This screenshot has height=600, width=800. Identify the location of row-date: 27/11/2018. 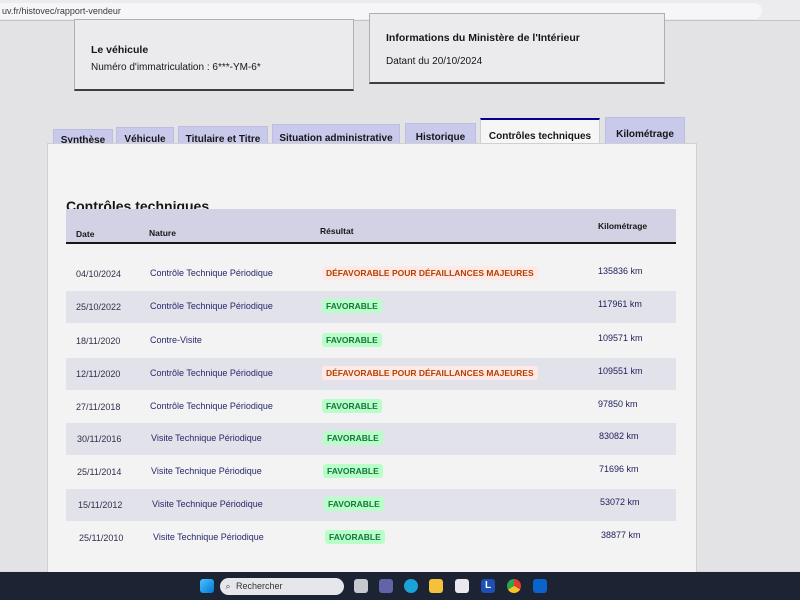
(98, 407).